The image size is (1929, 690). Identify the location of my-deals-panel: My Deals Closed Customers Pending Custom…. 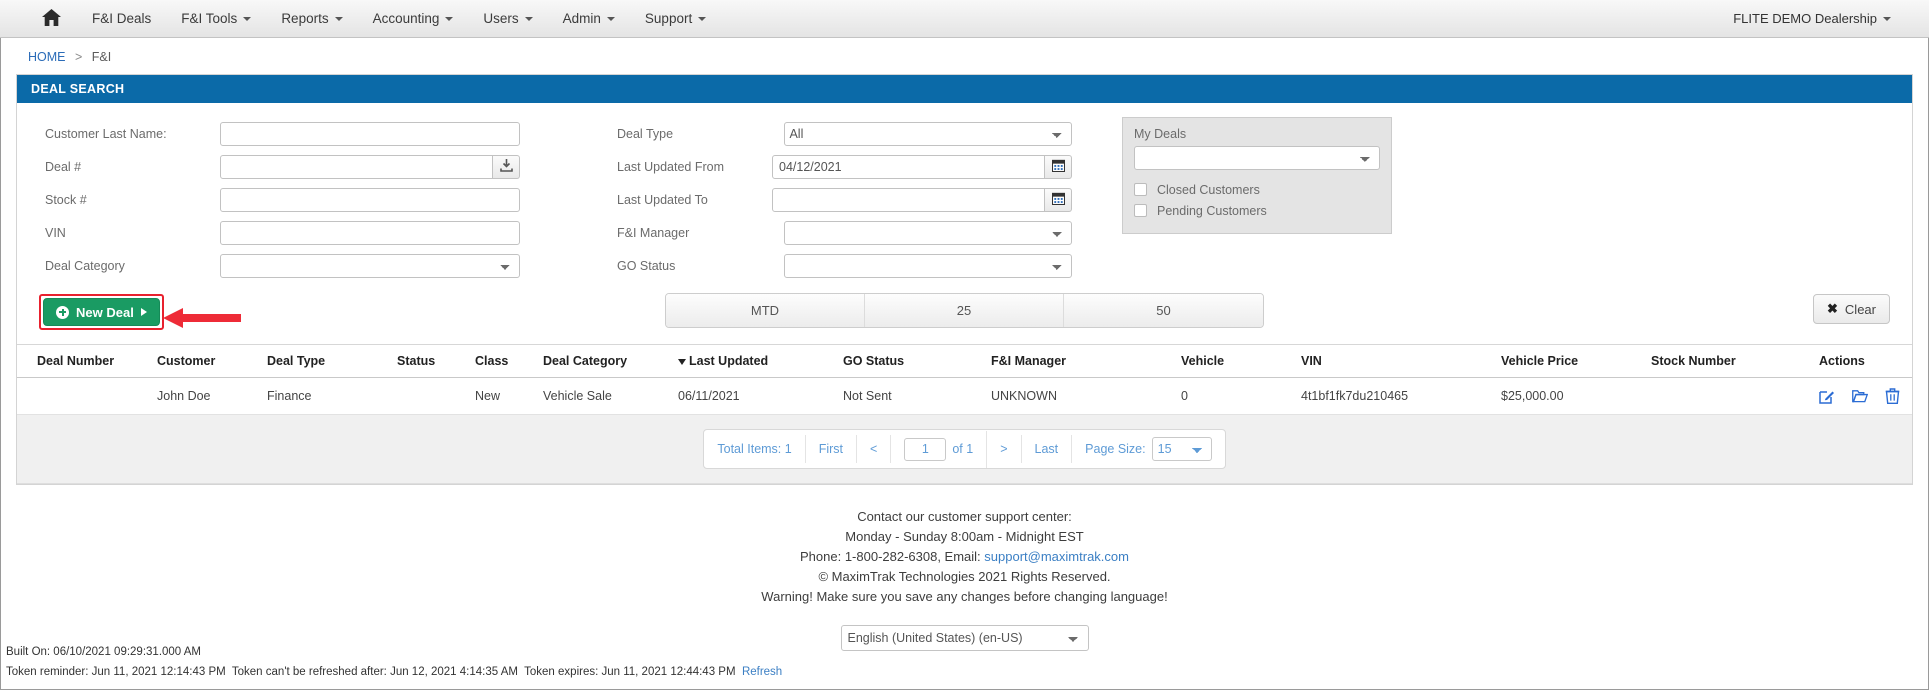
(1257, 175).